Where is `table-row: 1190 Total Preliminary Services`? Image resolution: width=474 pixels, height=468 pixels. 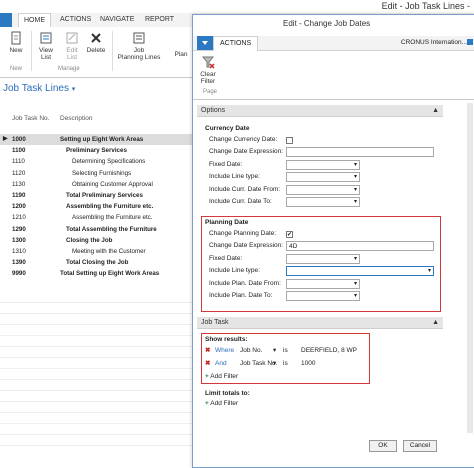
table-row: 1190 Total Preliminary Services is located at coordinates (100, 195).